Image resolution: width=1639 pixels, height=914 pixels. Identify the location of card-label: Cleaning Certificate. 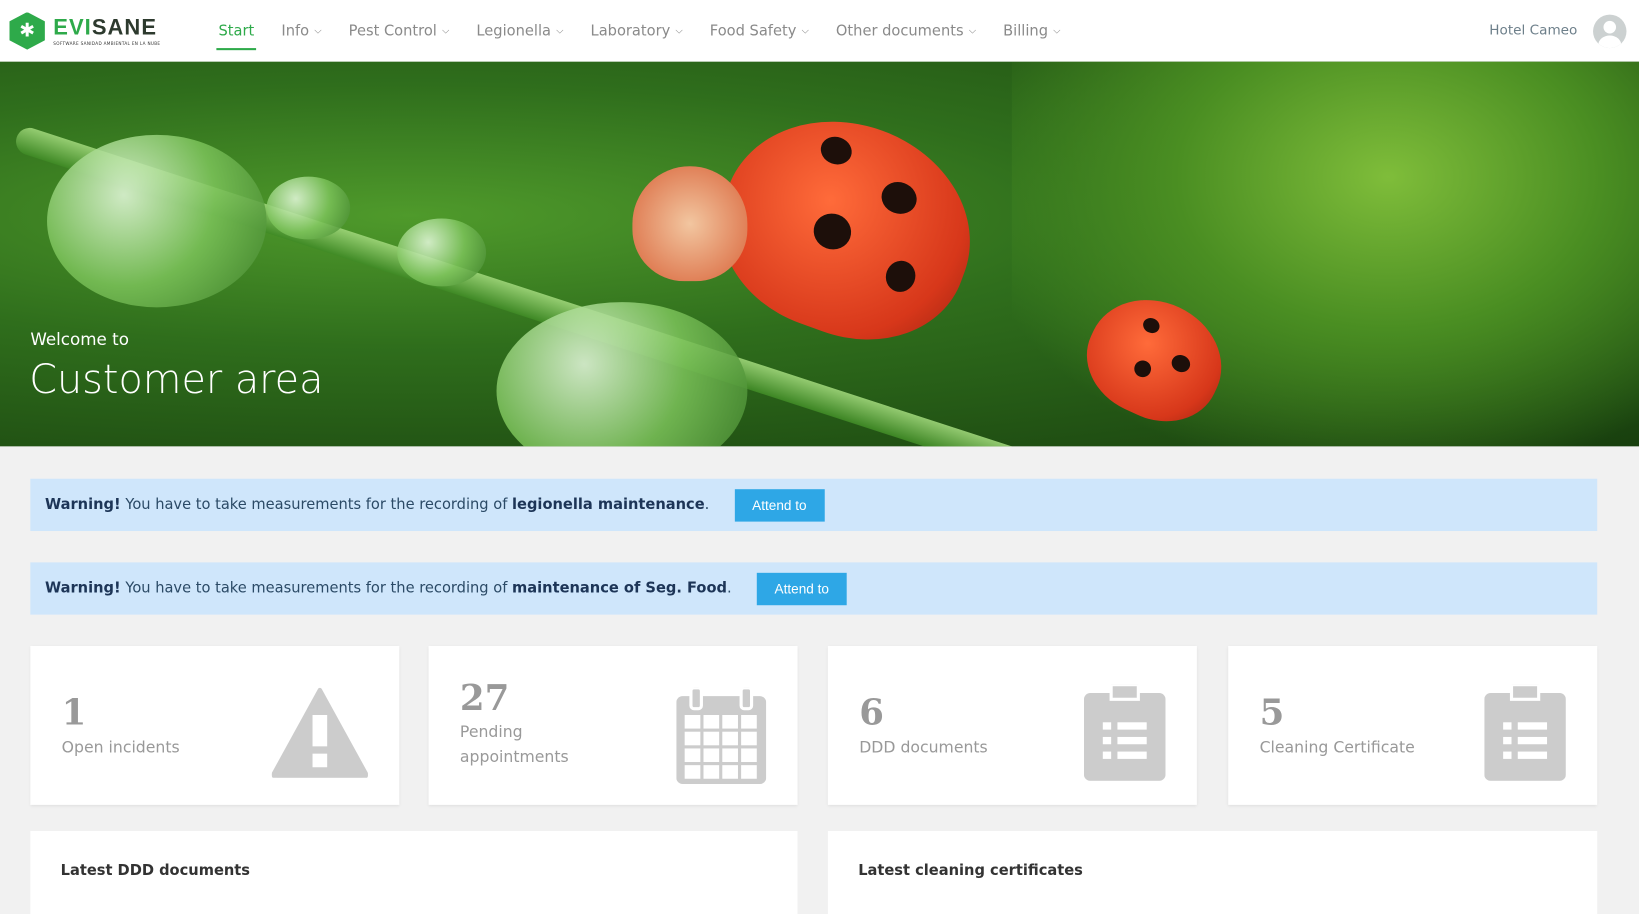
(1337, 747).